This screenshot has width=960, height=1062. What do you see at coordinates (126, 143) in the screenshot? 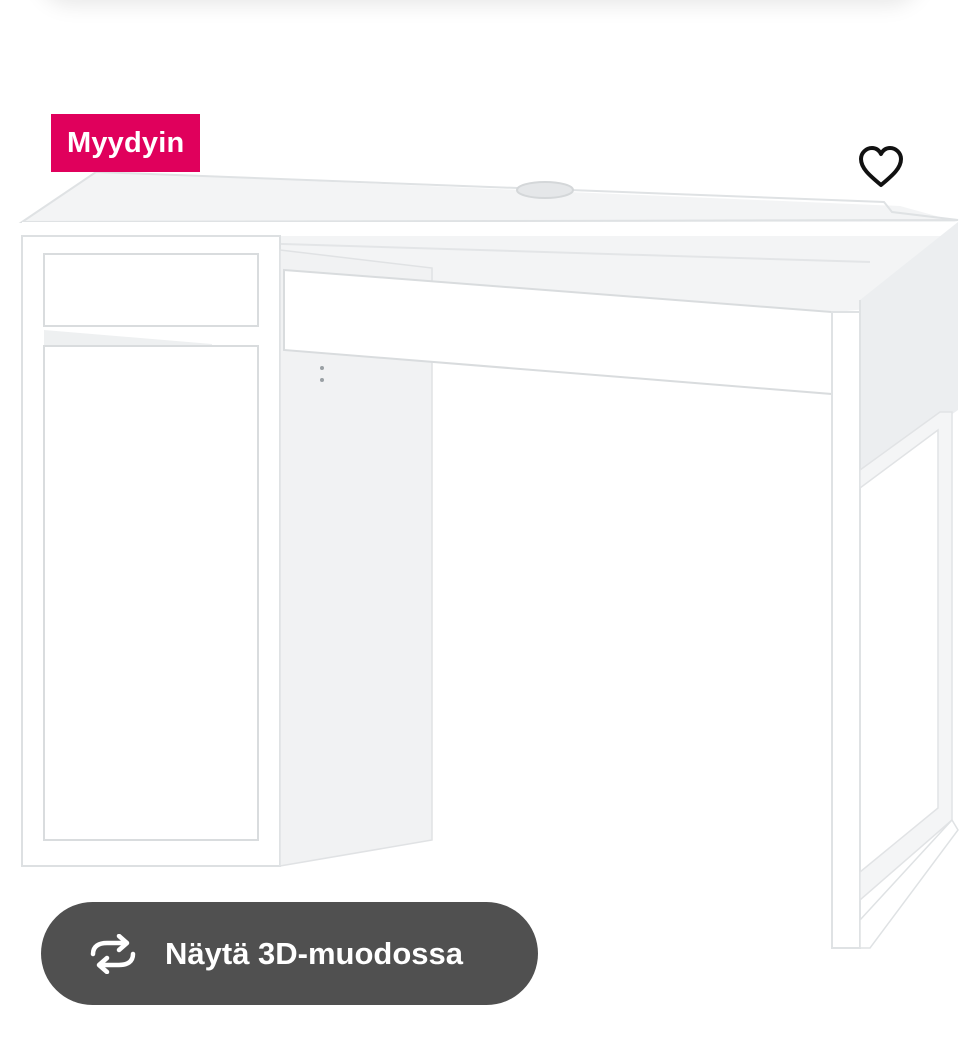
I see `bestseller-badge: Myydyin` at bounding box center [126, 143].